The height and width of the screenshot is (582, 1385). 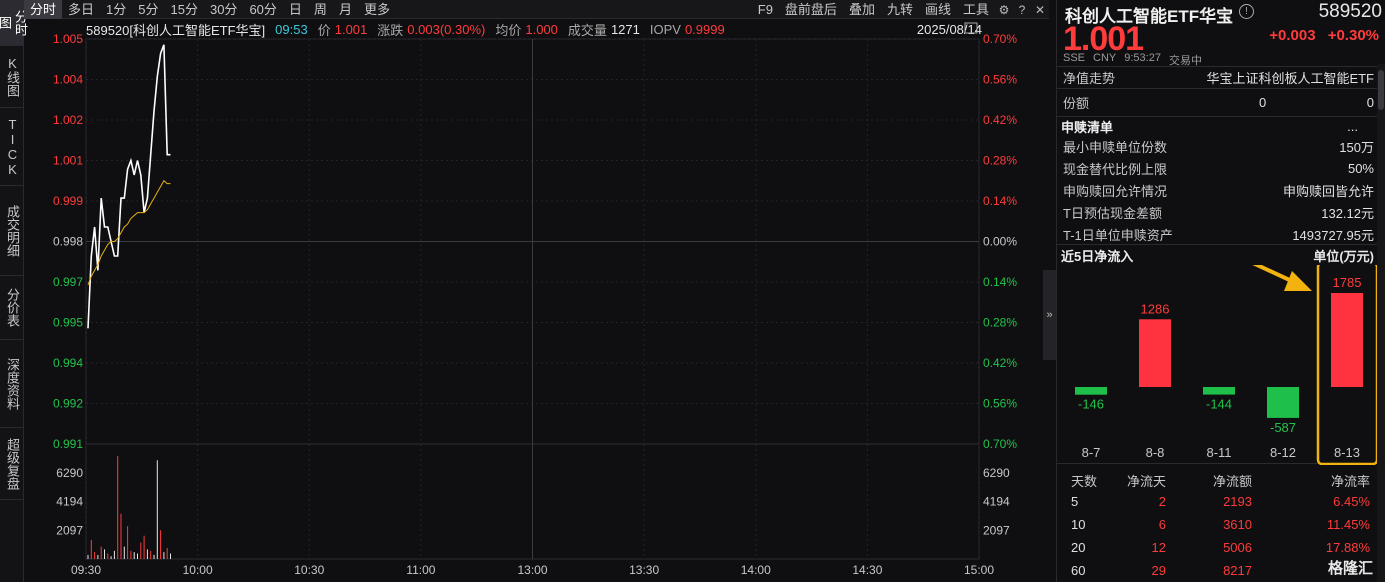 What do you see at coordinates (1000, 242) in the screenshot?
I see `percent-tick-label: 0.00%` at bounding box center [1000, 242].